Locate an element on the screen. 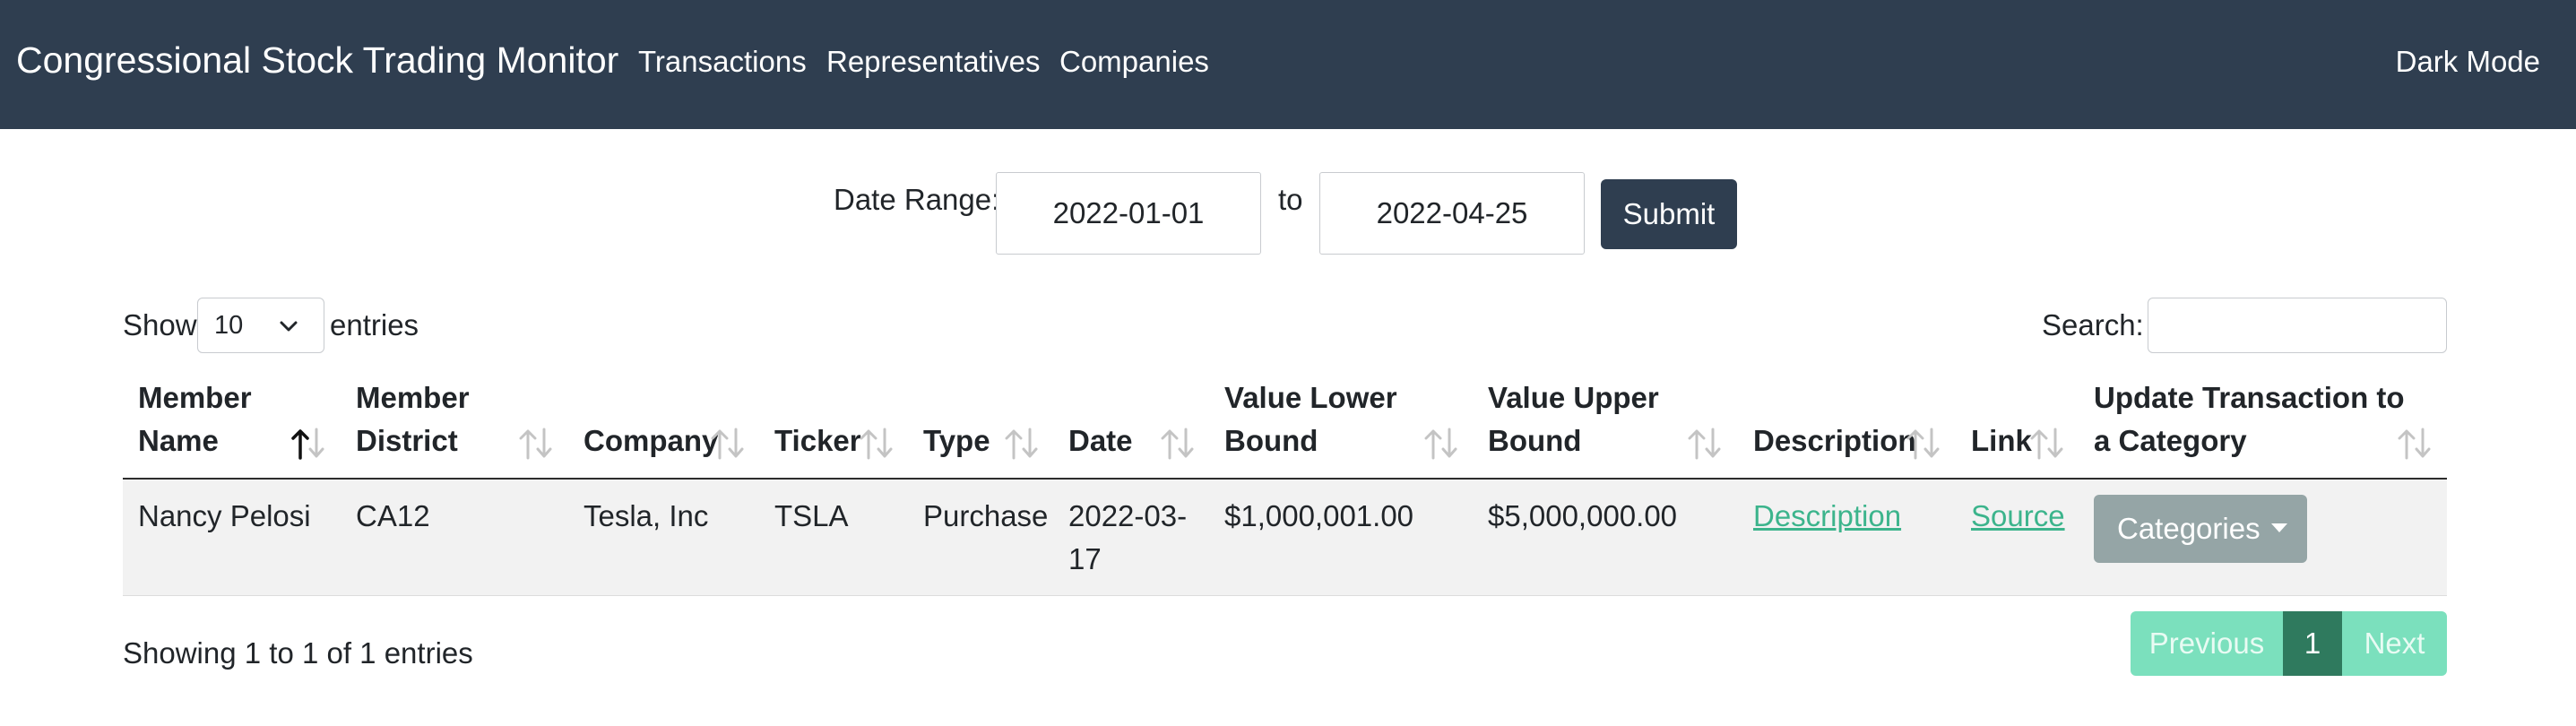  search-label: Search: is located at coordinates (2093, 324).